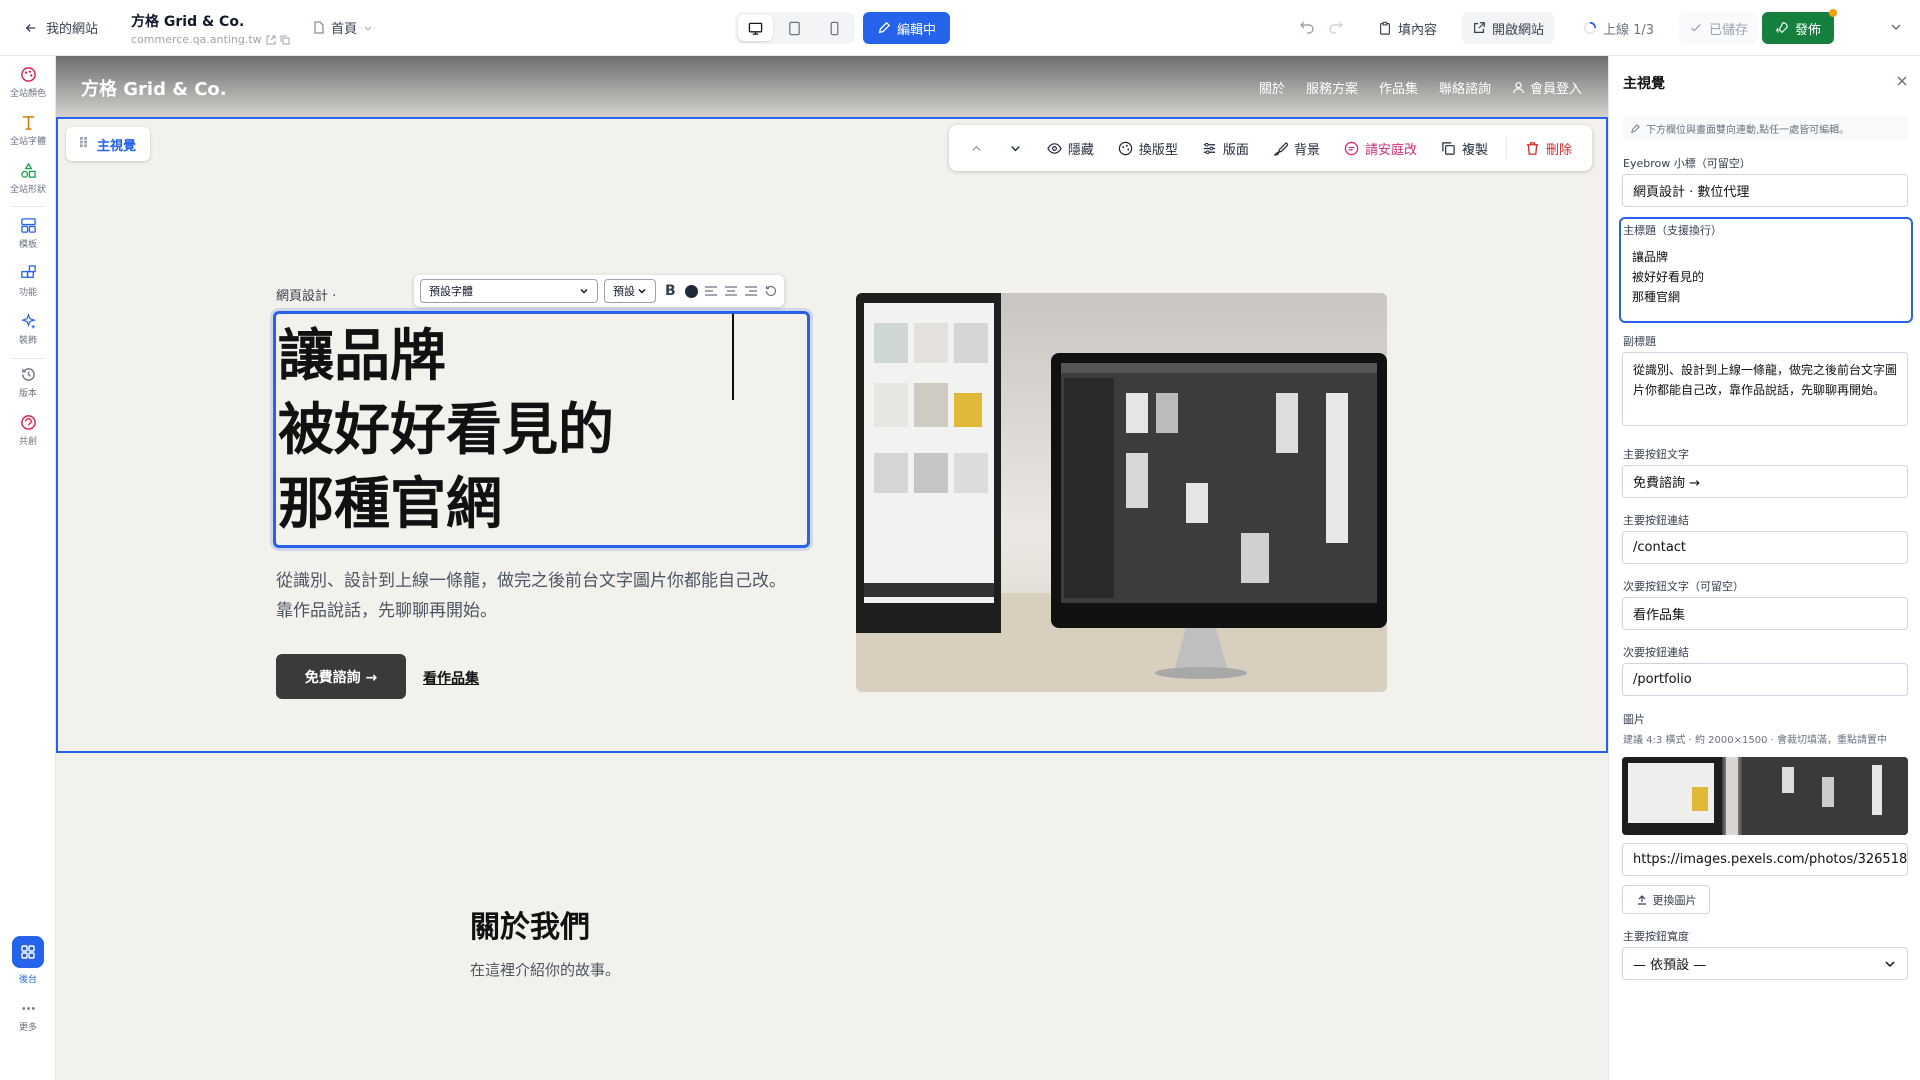 This screenshot has height=1080, width=1920. I want to click on reset-format-button, so click(771, 291).